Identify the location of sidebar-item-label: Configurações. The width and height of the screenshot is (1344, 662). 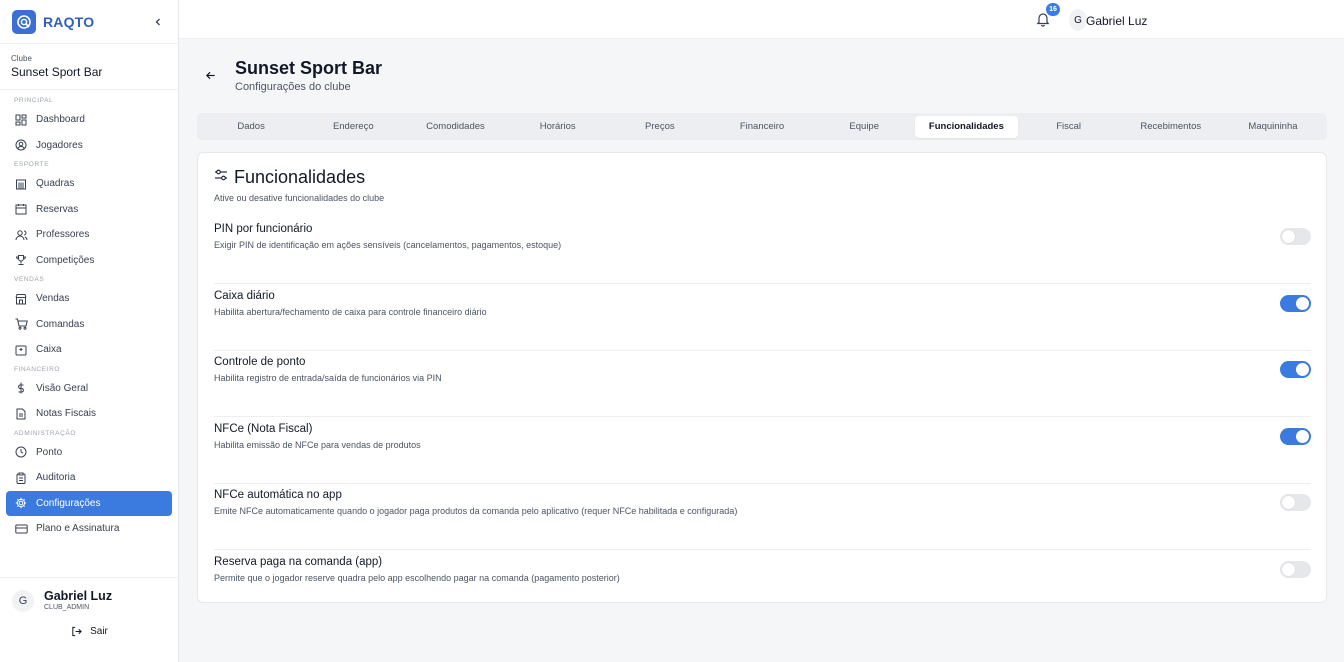
(68, 503).